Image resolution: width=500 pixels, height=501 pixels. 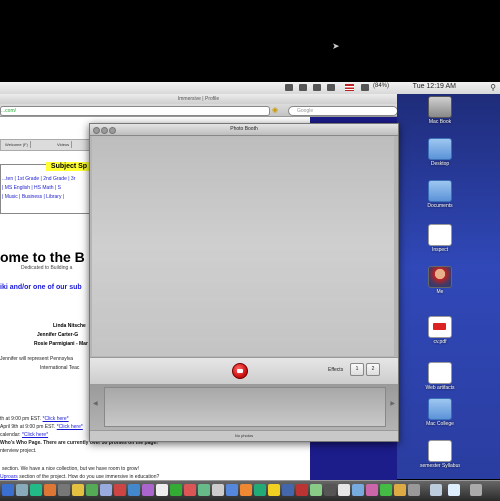 I want to click on photo-count-status: No photos, so click(x=244, y=435).